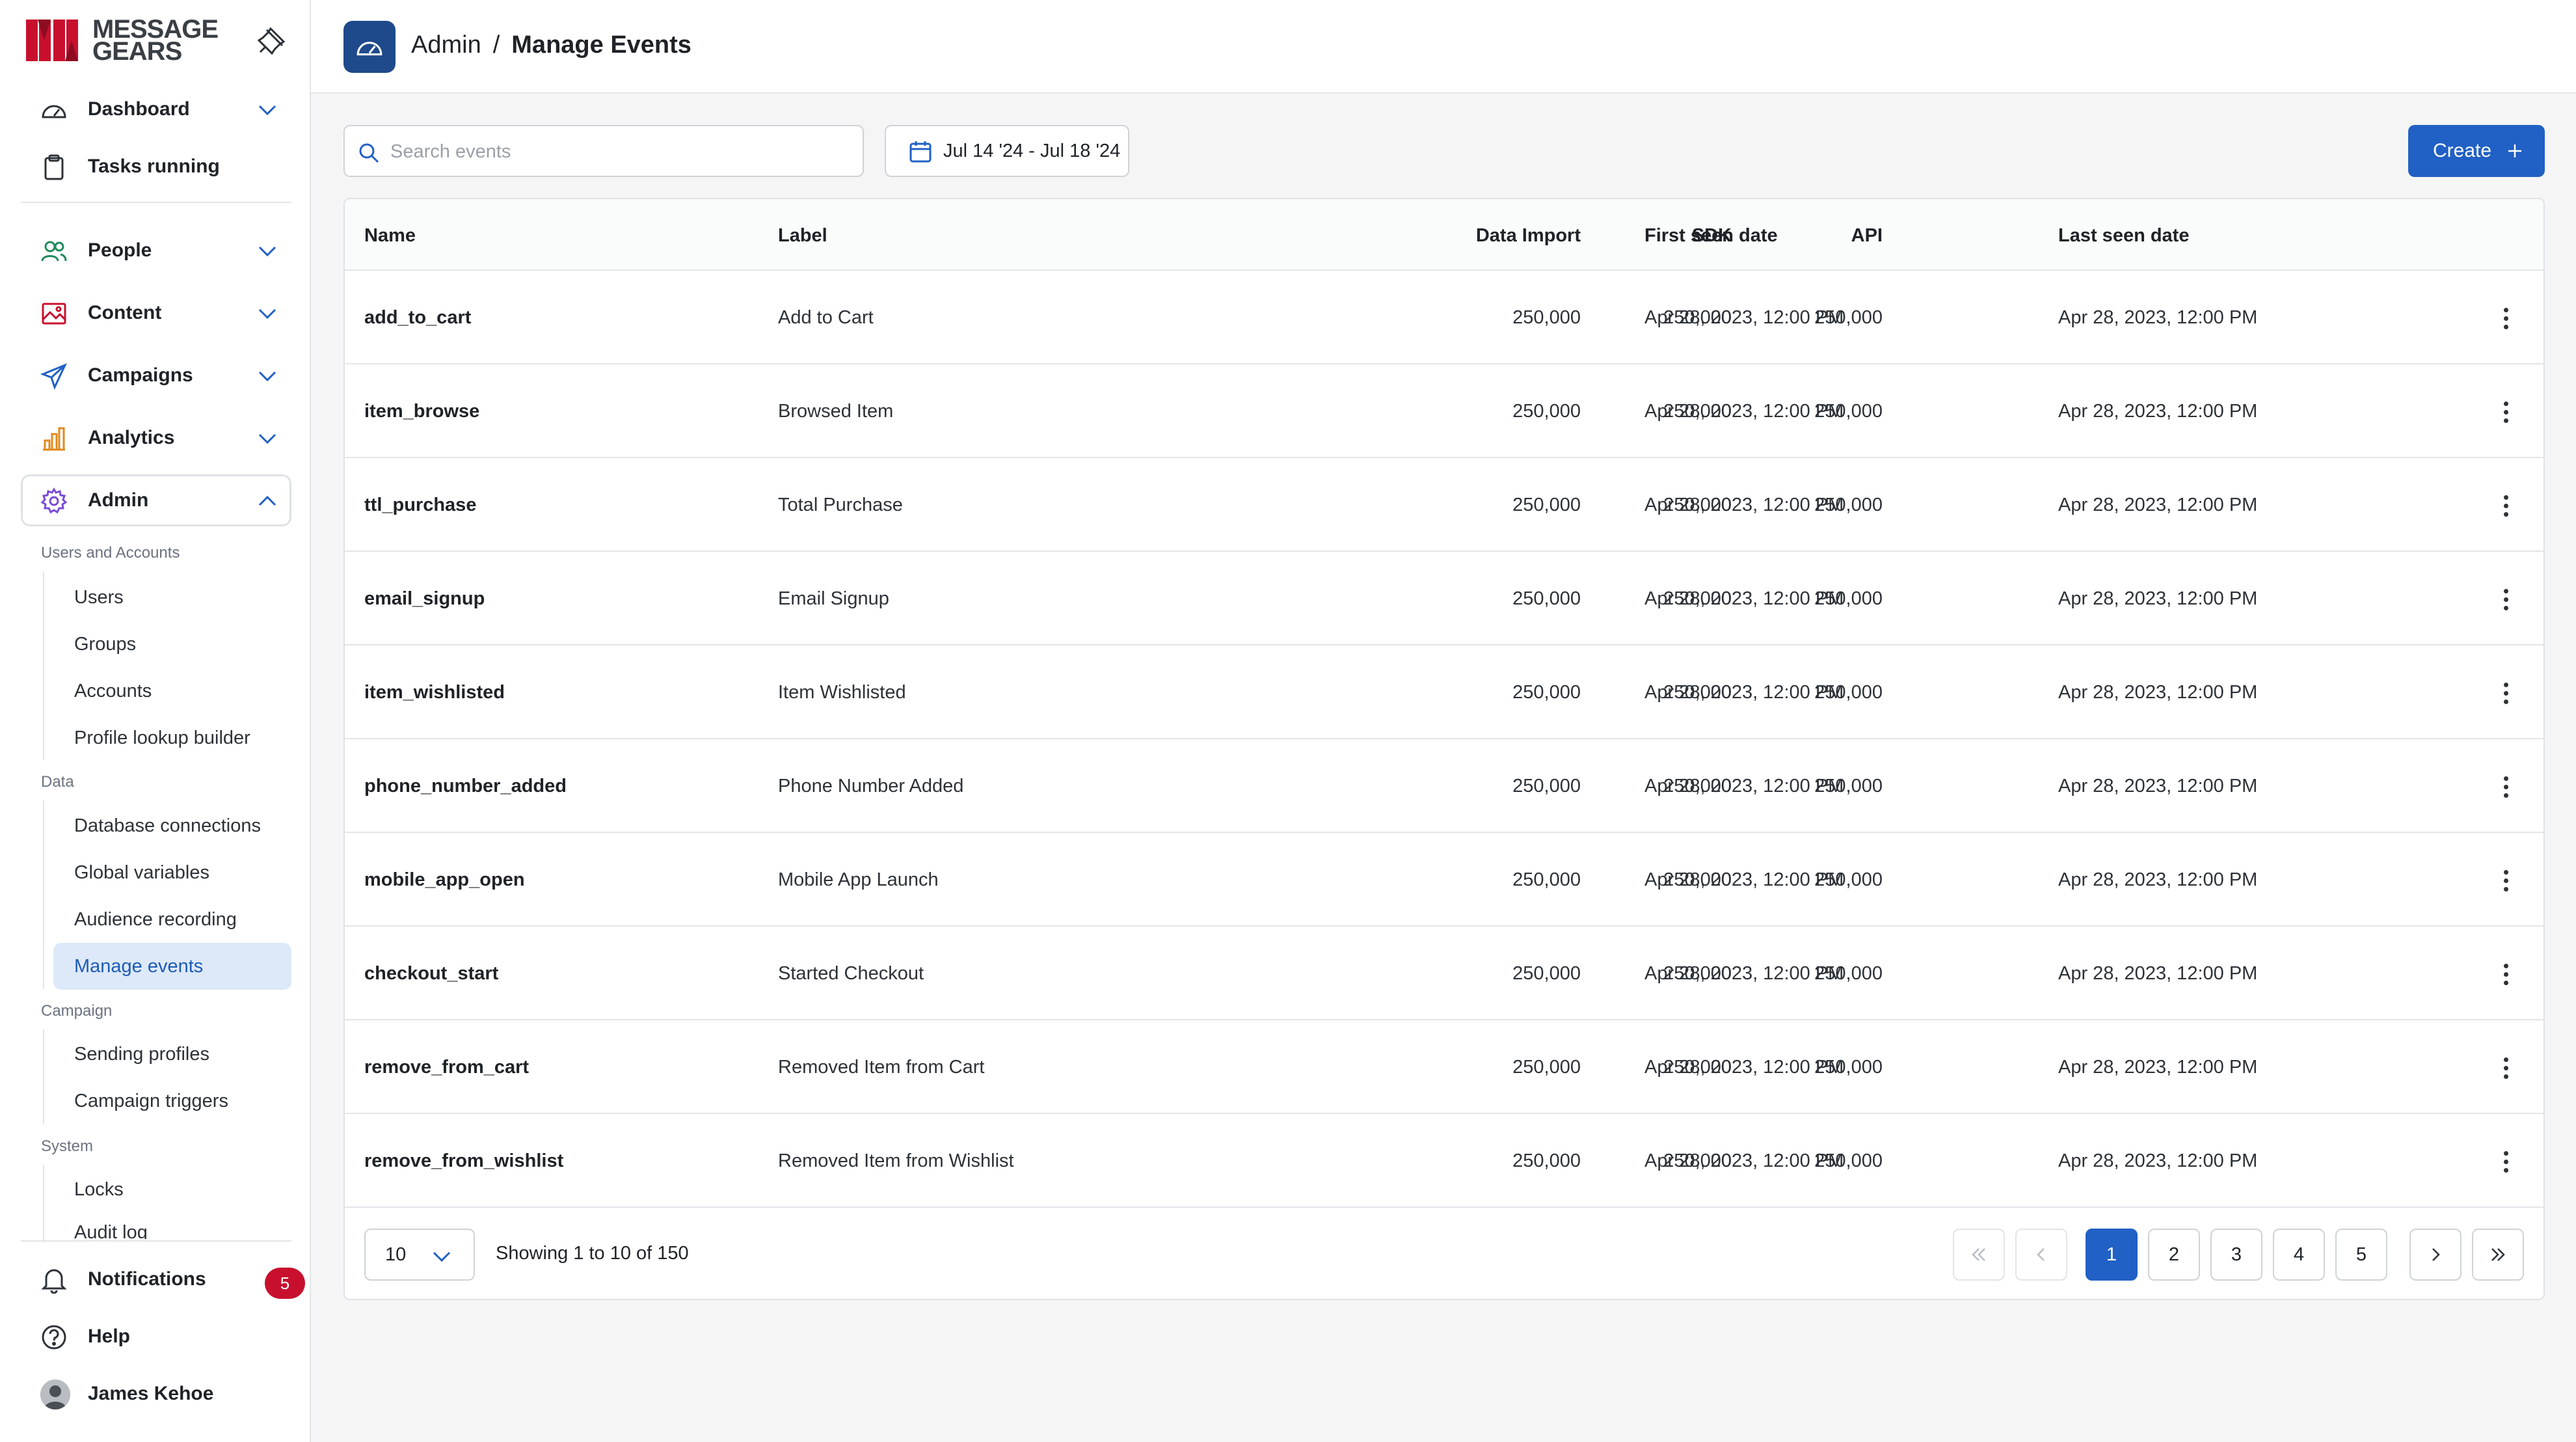 The height and width of the screenshot is (1442, 2576). What do you see at coordinates (122, 40) in the screenshot?
I see `brand-logo: MESSAGE GEARS` at bounding box center [122, 40].